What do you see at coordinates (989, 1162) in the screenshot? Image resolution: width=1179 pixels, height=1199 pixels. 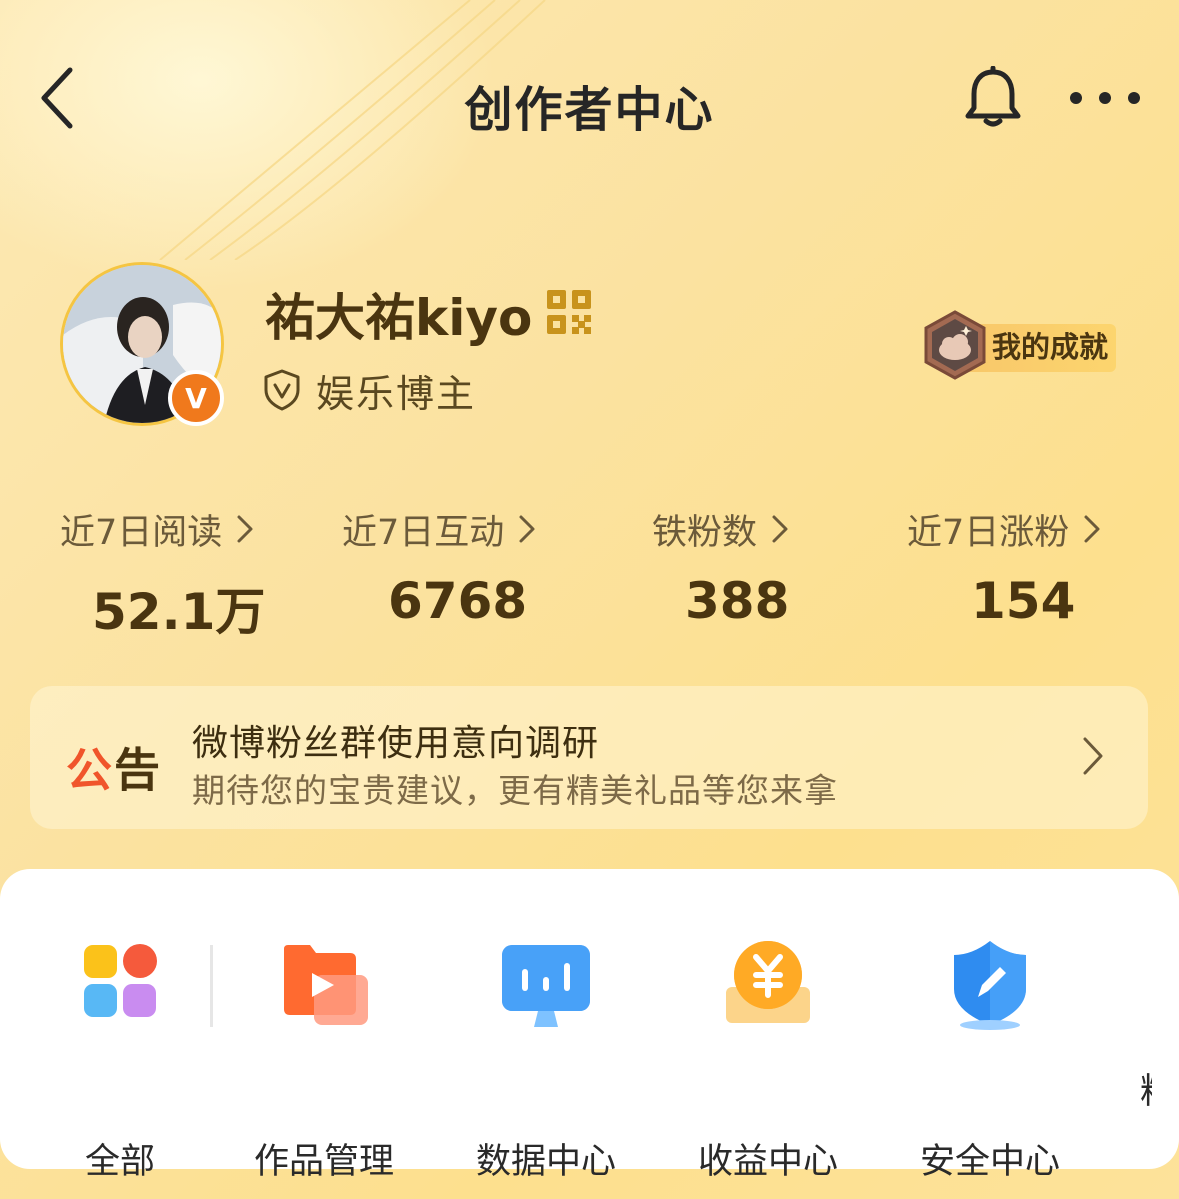 I see `tool-label: 安全中心` at bounding box center [989, 1162].